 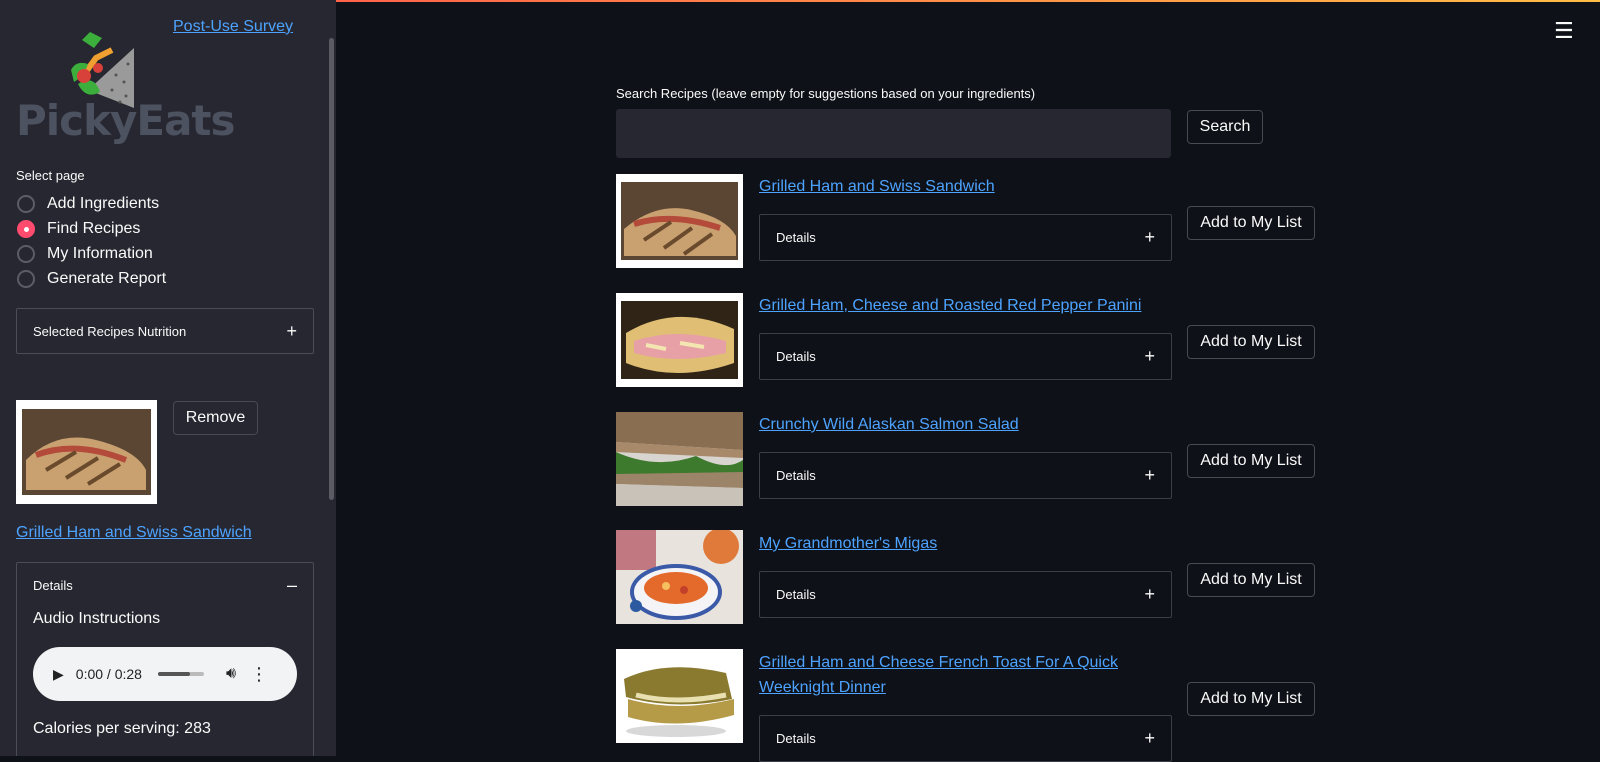 What do you see at coordinates (58, 674) in the screenshot?
I see `play-icon: ▶` at bounding box center [58, 674].